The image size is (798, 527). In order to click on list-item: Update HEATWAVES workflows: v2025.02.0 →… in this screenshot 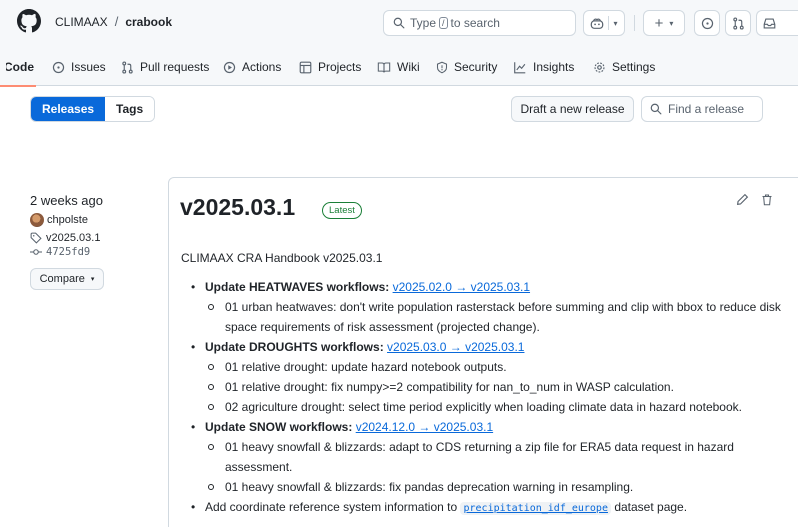, I will do `click(488, 287)`.